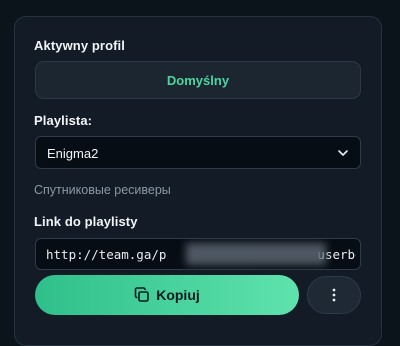 The width and height of the screenshot is (400, 346). I want to click on more-options-button, so click(334, 295).